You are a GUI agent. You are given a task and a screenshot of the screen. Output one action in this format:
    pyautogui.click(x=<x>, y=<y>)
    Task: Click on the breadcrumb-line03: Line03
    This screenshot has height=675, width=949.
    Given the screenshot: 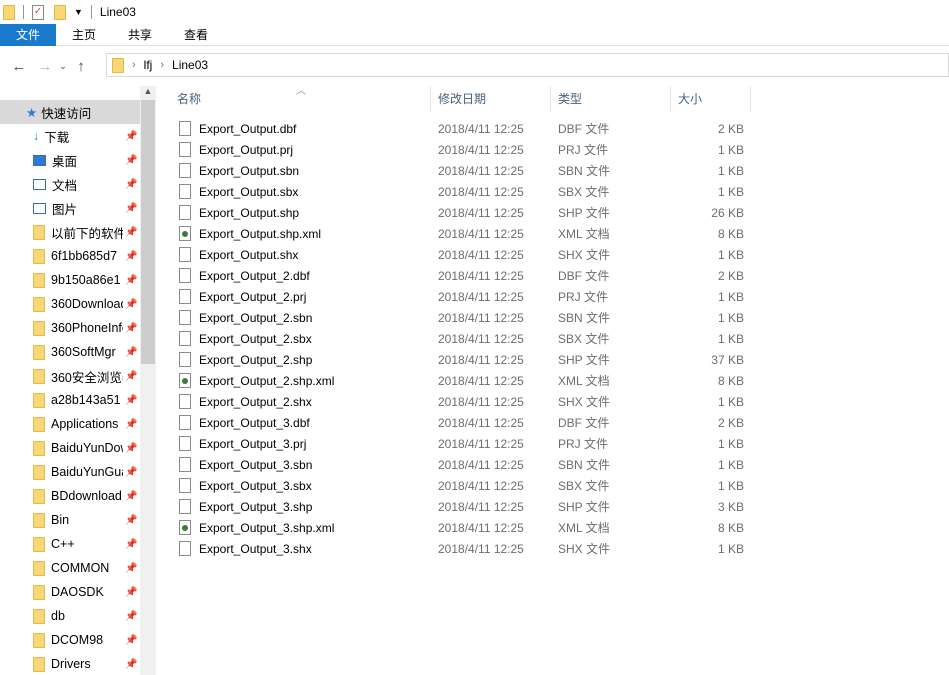 What is the action you would take?
    pyautogui.click(x=190, y=65)
    